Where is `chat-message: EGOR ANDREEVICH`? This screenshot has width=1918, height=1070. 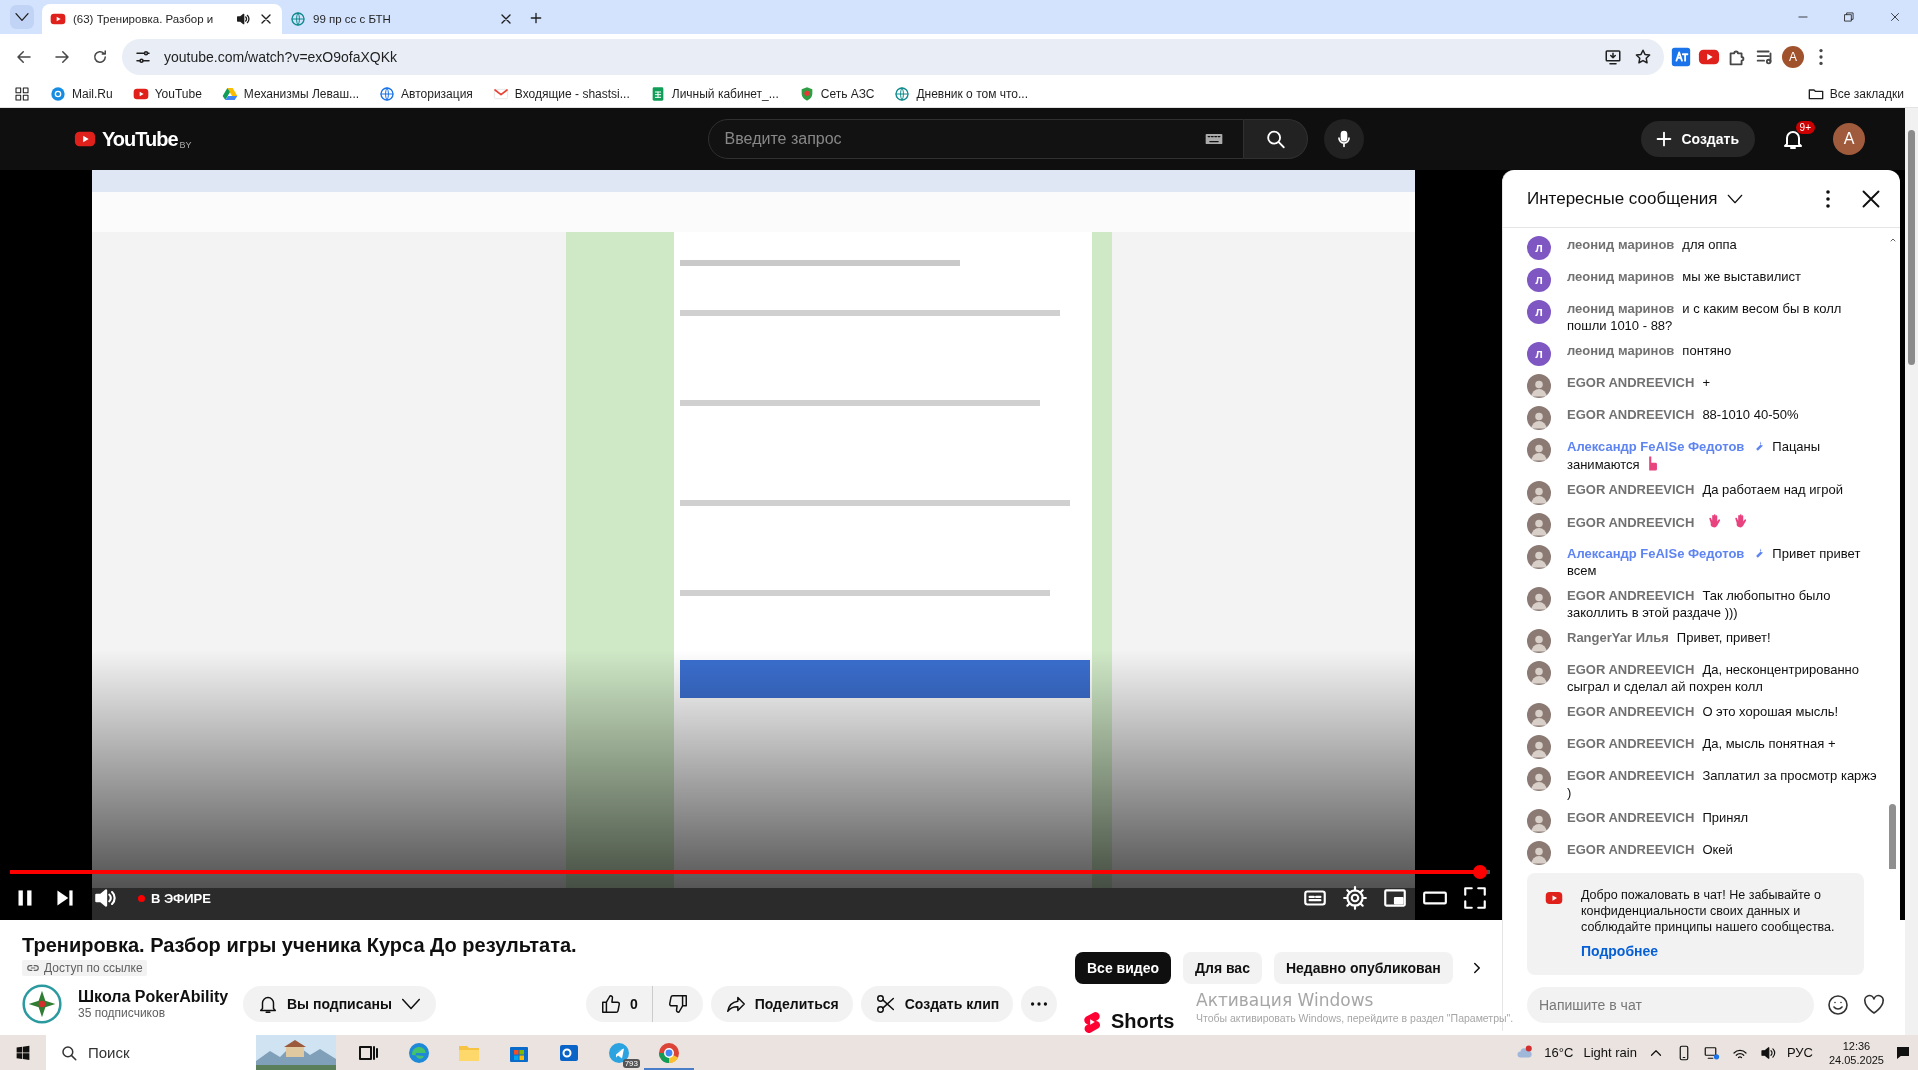 chat-message: EGOR ANDREEVICH is located at coordinates (1724, 525).